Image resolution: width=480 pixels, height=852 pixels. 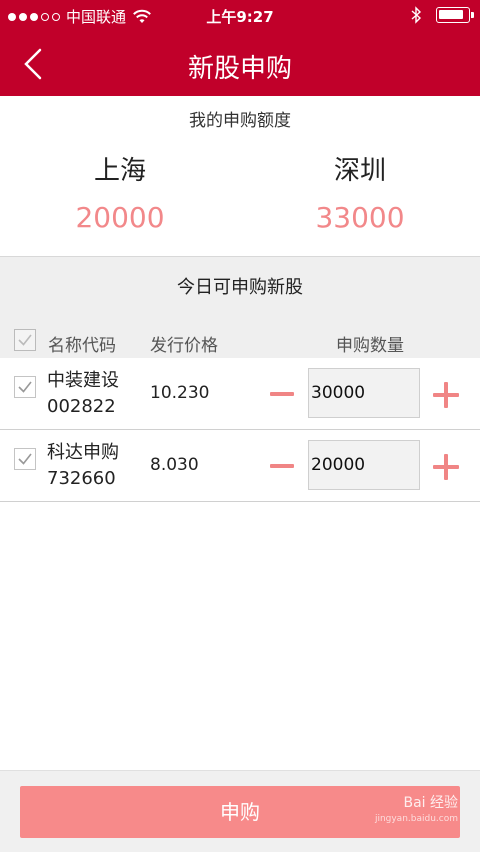 What do you see at coordinates (240, 287) in the screenshot?
I see `today-title: 今日可申购新股` at bounding box center [240, 287].